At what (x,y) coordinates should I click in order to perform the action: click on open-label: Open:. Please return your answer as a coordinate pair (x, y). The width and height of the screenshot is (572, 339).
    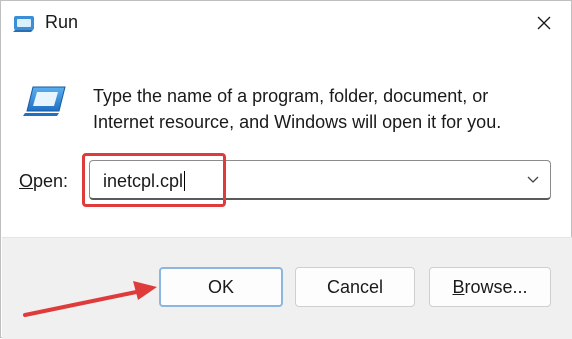
    Looking at the image, I should click on (43, 181).